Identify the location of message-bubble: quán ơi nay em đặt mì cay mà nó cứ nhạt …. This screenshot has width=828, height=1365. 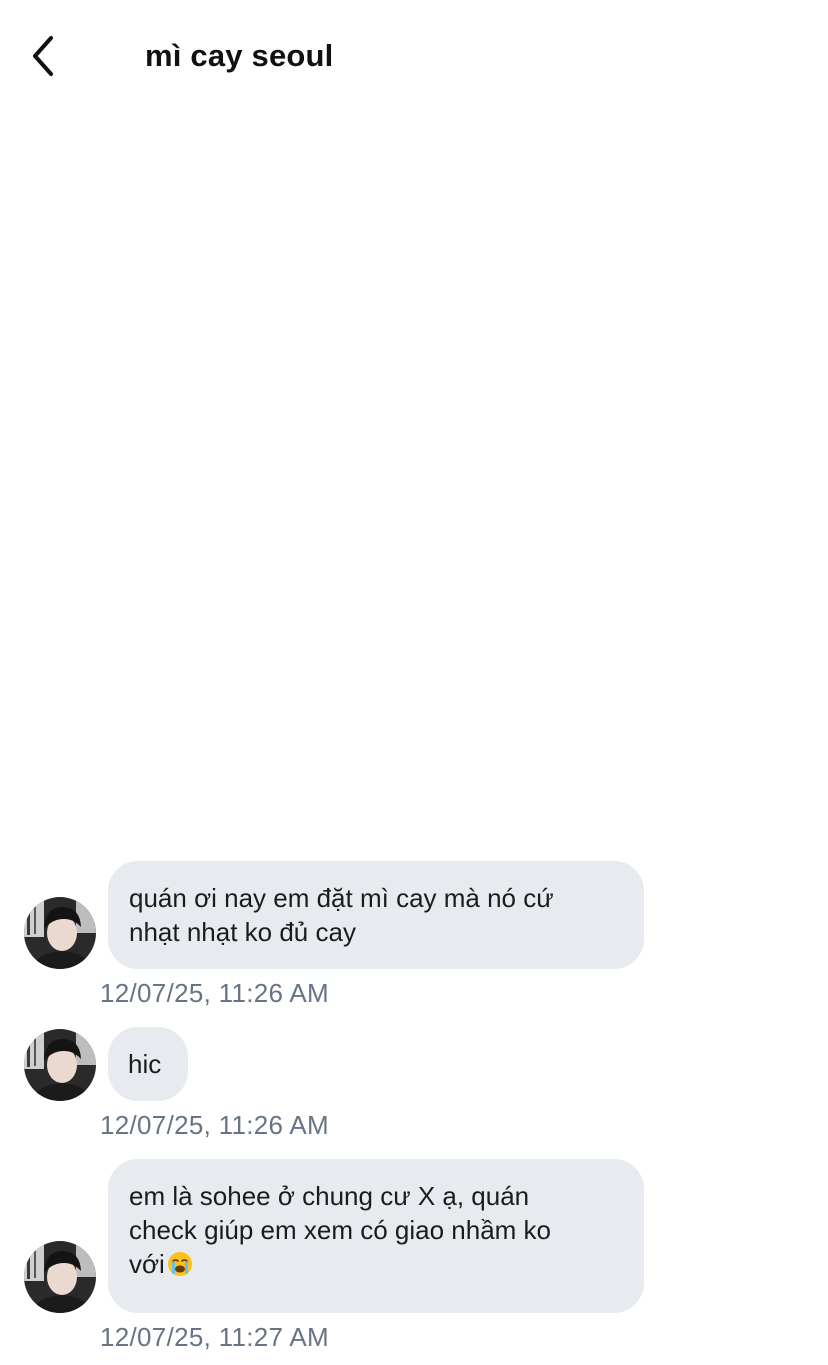
(376, 915).